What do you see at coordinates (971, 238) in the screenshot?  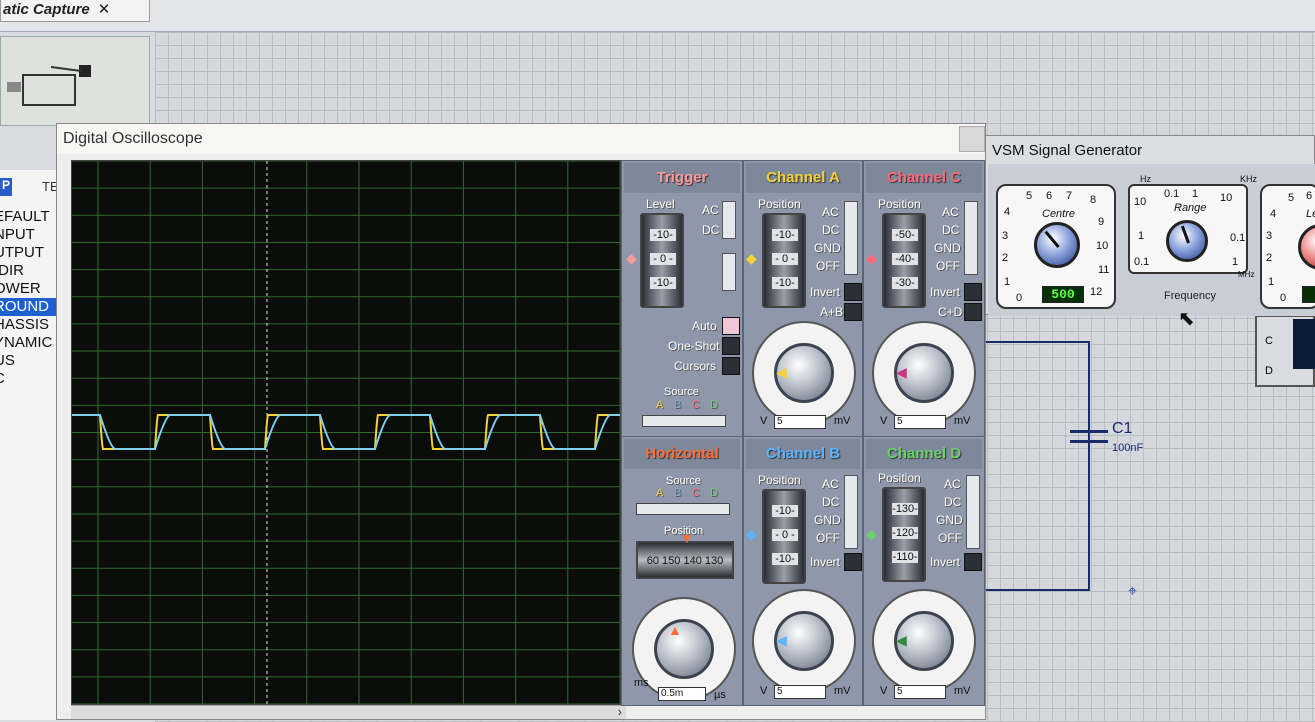 I see `chc-coupling-switch` at bounding box center [971, 238].